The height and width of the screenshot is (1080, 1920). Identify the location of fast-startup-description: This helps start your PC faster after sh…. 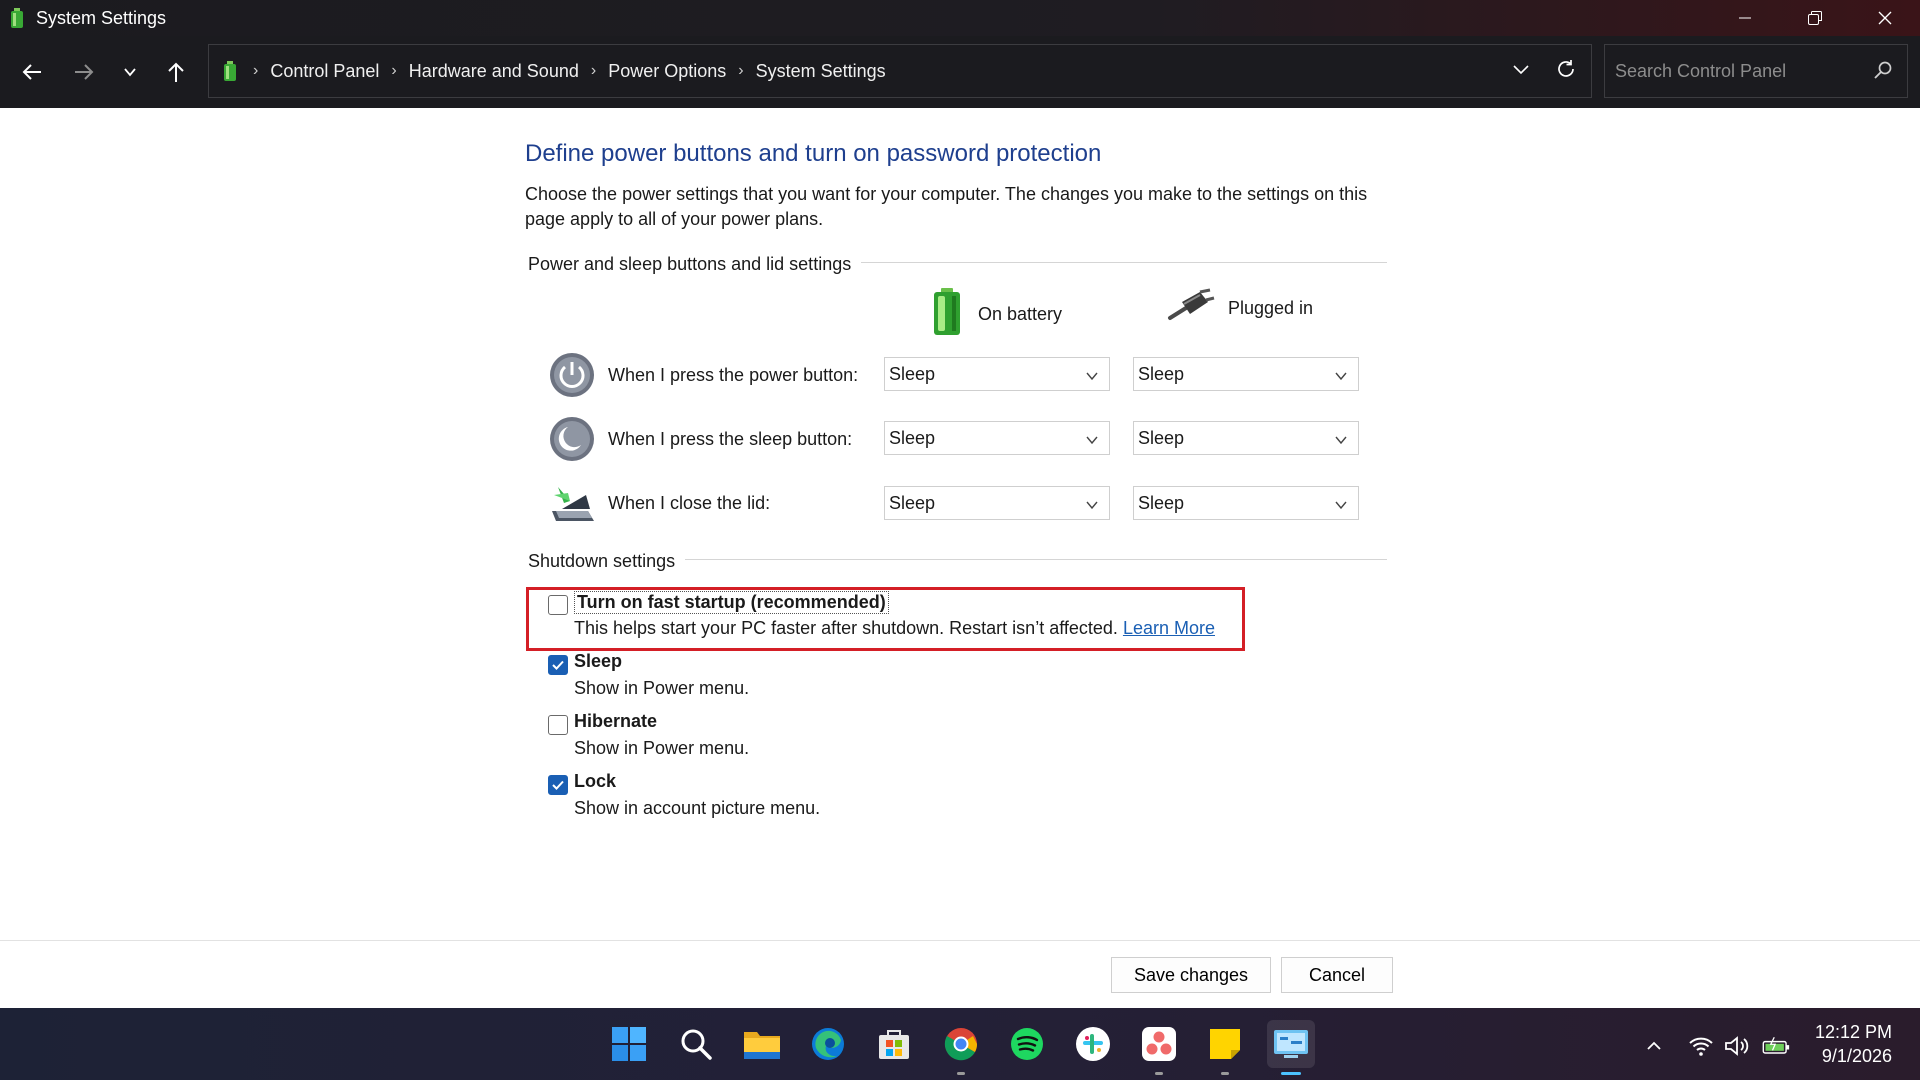
(894, 628).